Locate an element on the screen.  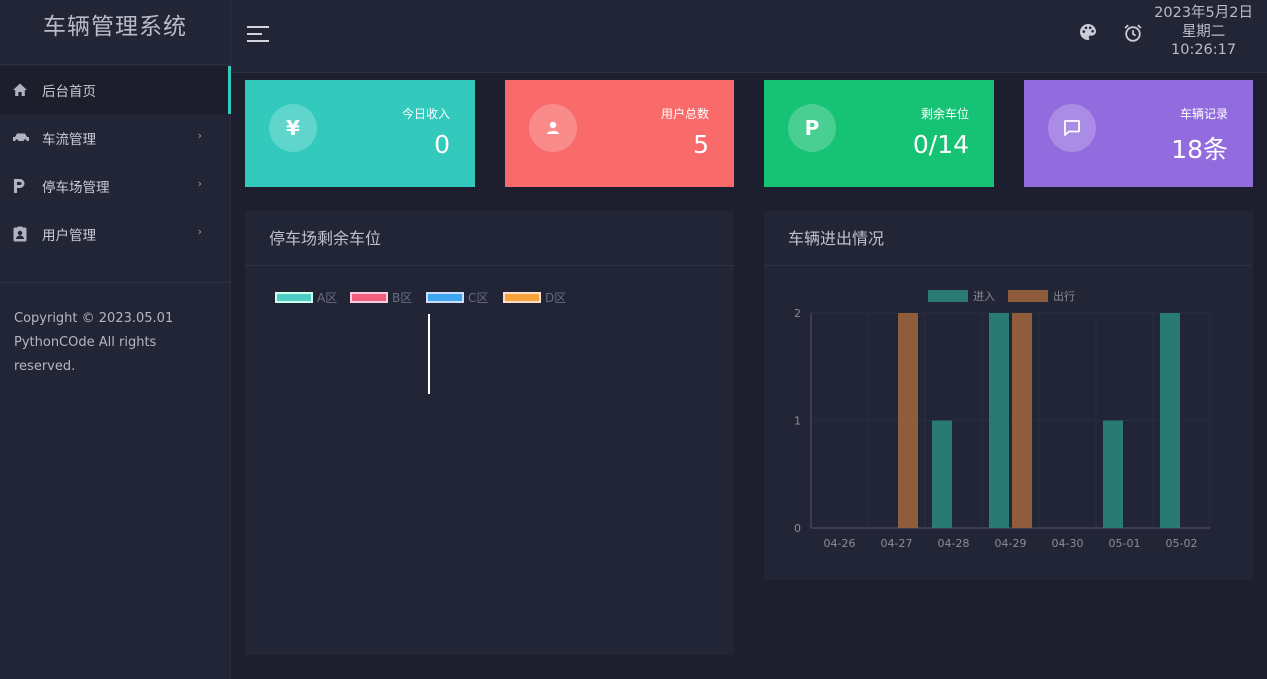
user-icon is located at coordinates (553, 128).